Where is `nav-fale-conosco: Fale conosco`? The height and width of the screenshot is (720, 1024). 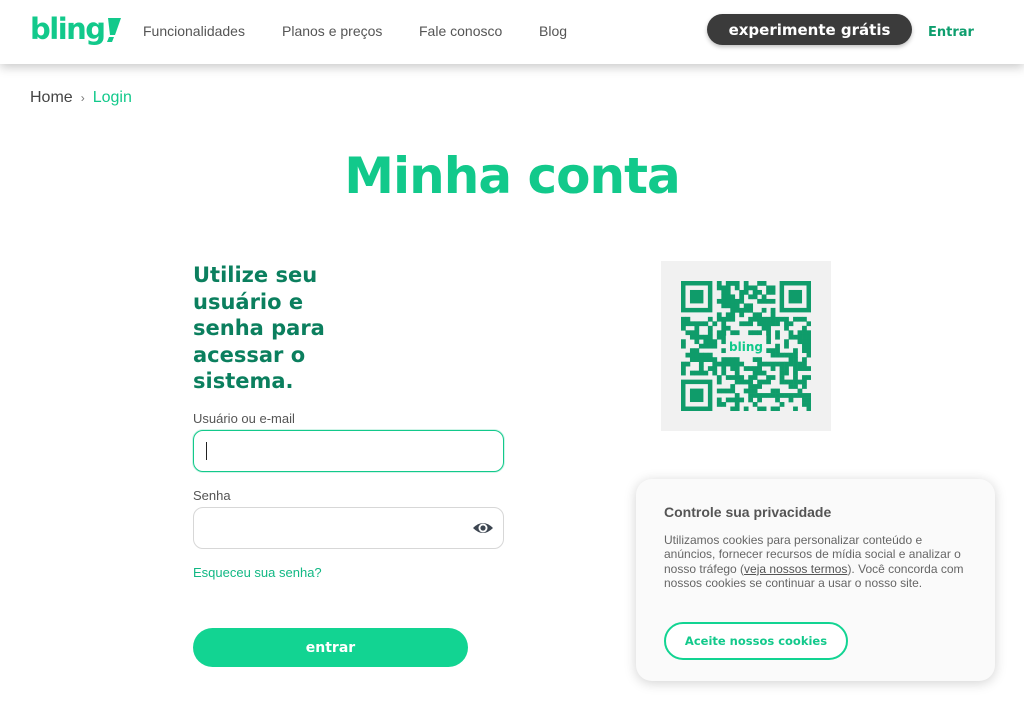
nav-fale-conosco: Fale conosco is located at coordinates (460, 31).